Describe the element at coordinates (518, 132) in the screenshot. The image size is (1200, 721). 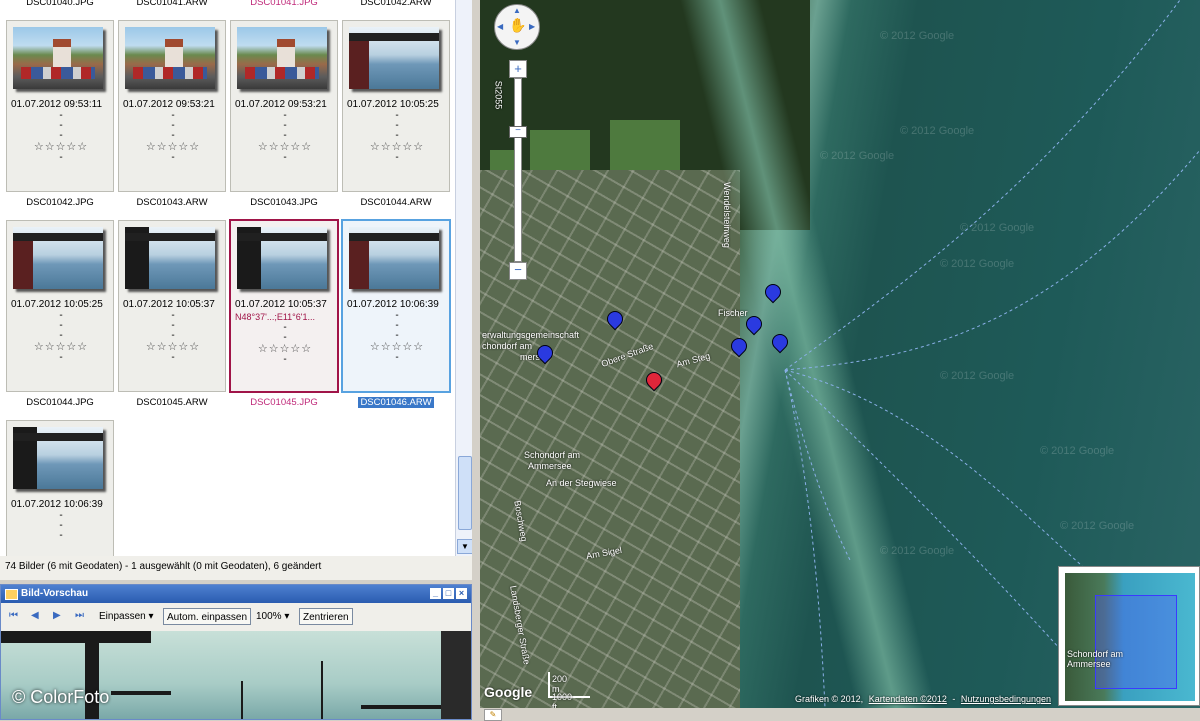
I see `zoom-slider: −` at that location.